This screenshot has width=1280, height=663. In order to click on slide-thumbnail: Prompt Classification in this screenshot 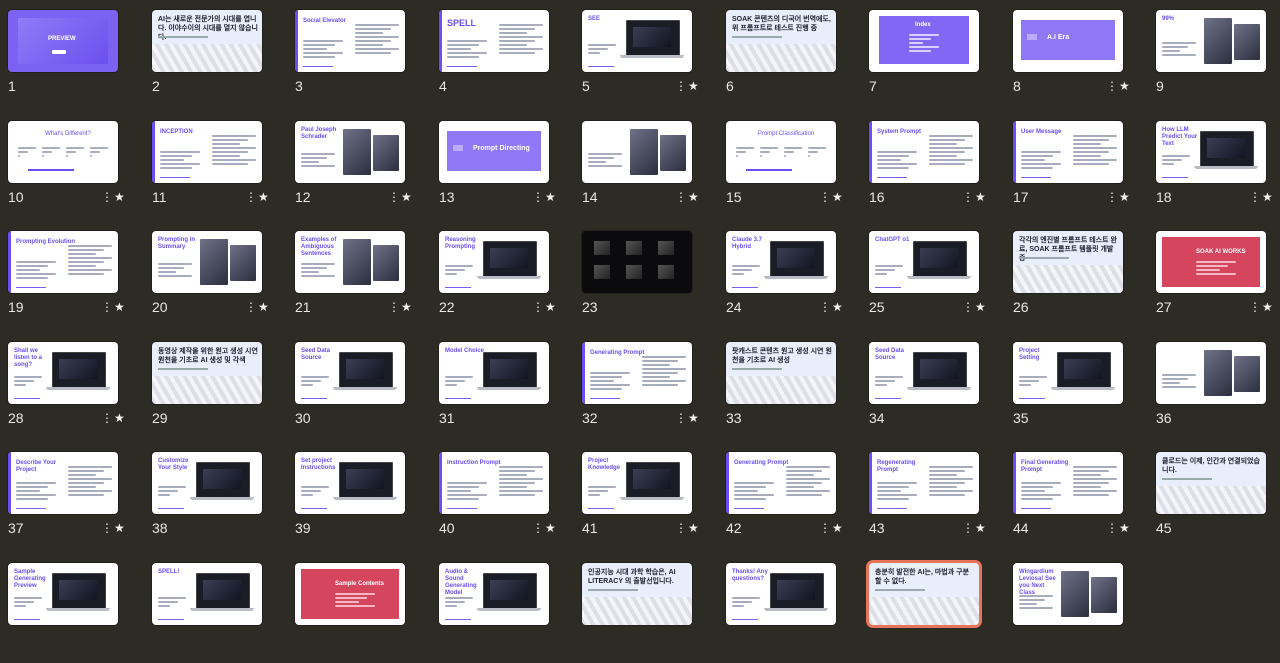, I will do `click(781, 152)`.